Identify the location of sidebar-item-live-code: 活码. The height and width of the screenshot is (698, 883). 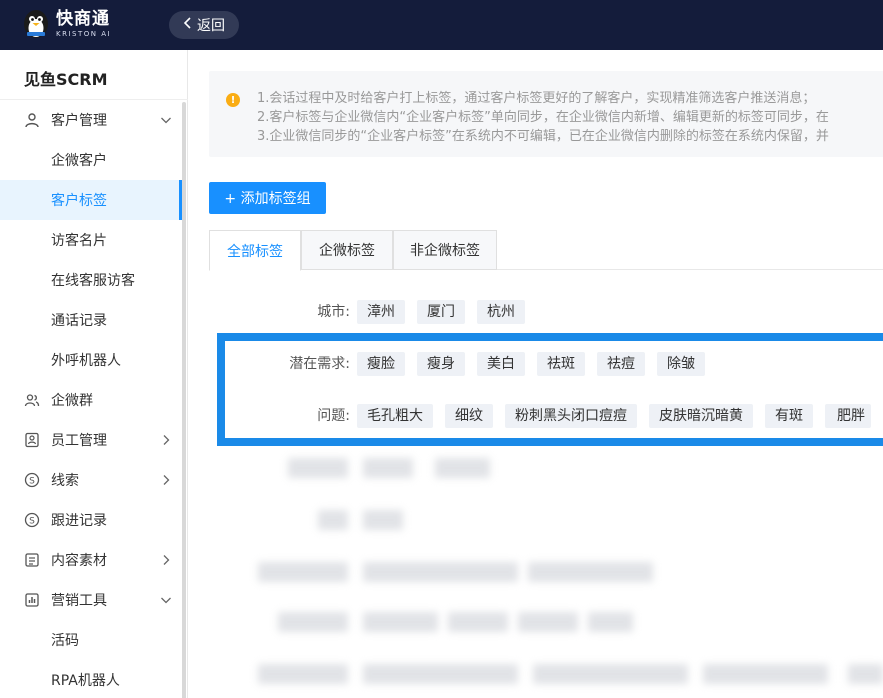
(91, 640).